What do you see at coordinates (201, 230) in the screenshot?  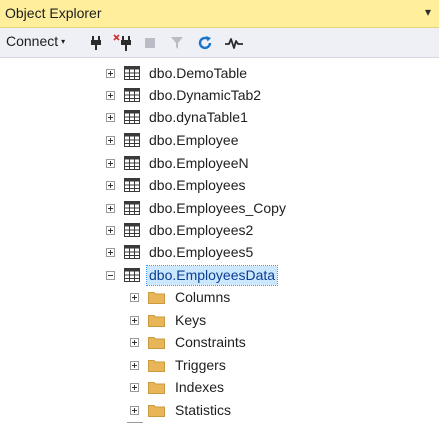 I see `tree-node-label: dbo.Employees2` at bounding box center [201, 230].